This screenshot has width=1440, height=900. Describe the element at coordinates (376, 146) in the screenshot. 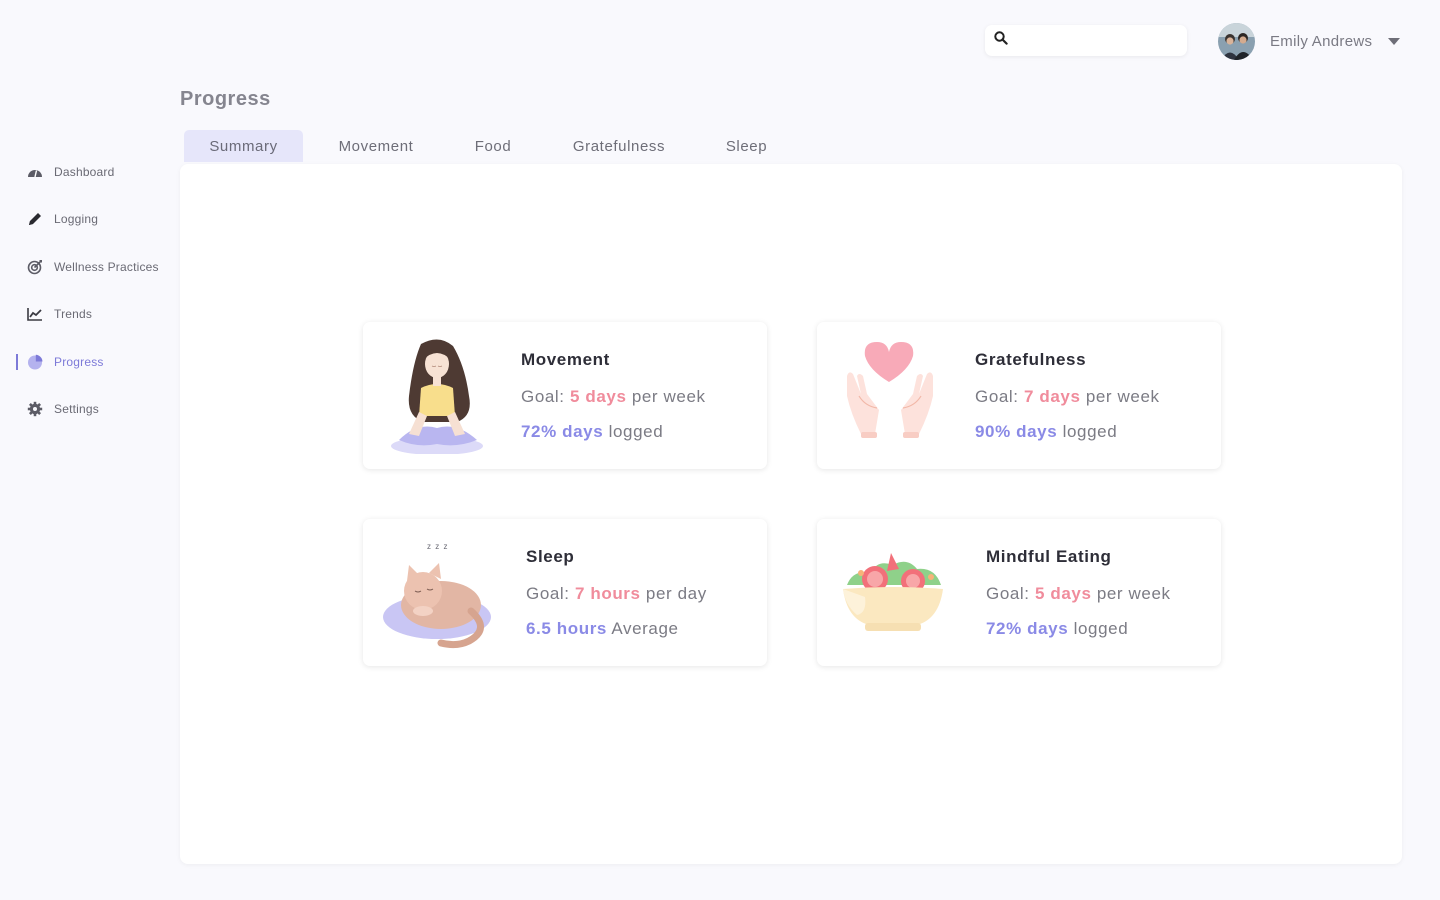

I see `tab-movement: Movement` at that location.